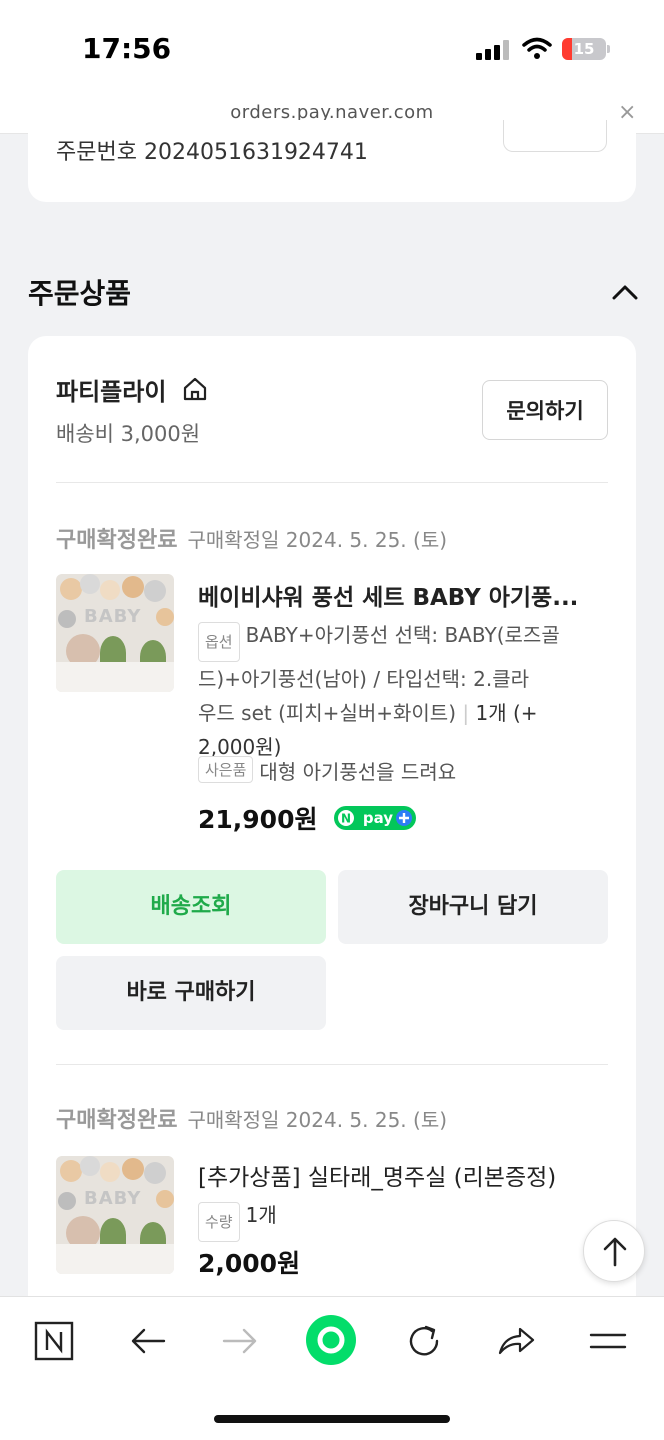 Image resolution: width=664 pixels, height=1440 pixels. What do you see at coordinates (327, 713) in the screenshot?
I see `option-line: 우드 set (피치+실버+화이트)` at bounding box center [327, 713].